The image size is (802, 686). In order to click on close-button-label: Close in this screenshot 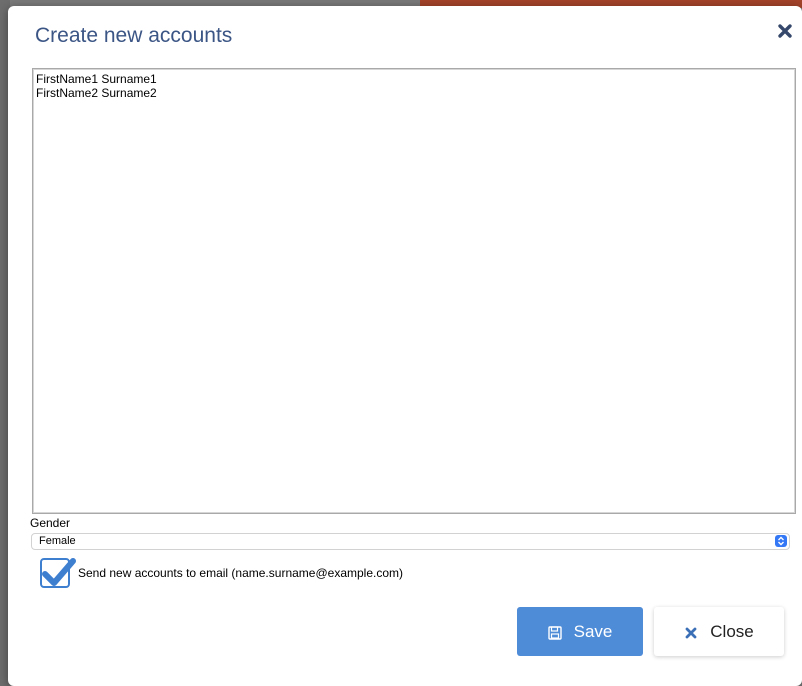, I will do `click(732, 631)`.